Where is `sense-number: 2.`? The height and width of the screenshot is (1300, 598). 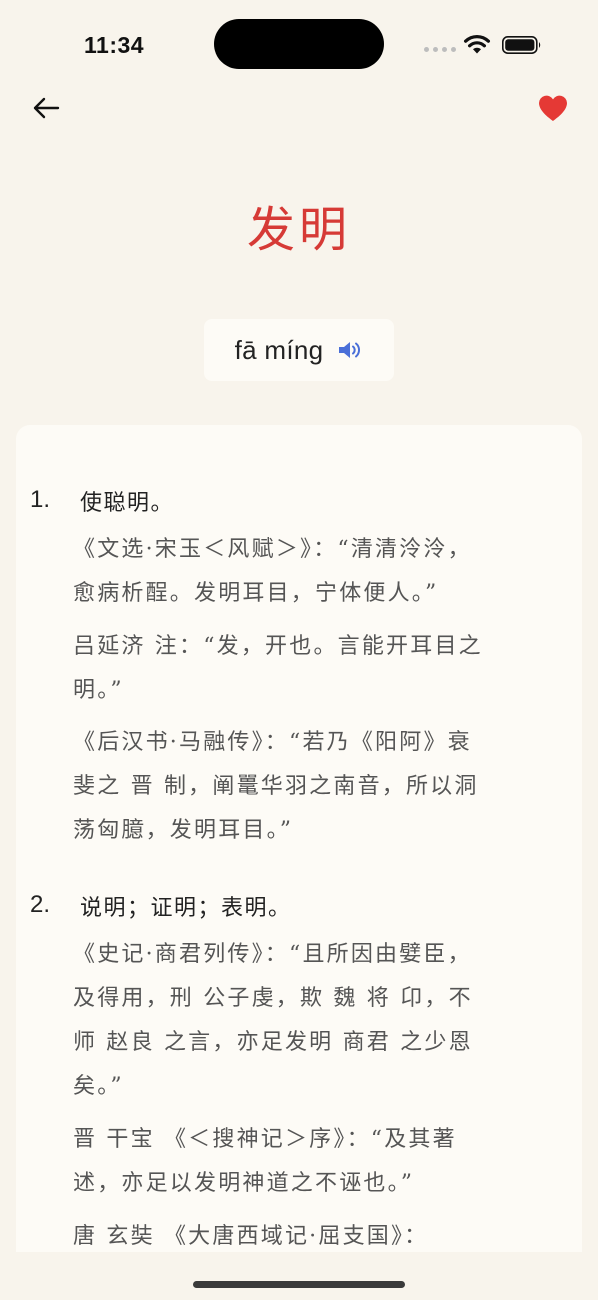
sense-number: 2. is located at coordinates (40, 904).